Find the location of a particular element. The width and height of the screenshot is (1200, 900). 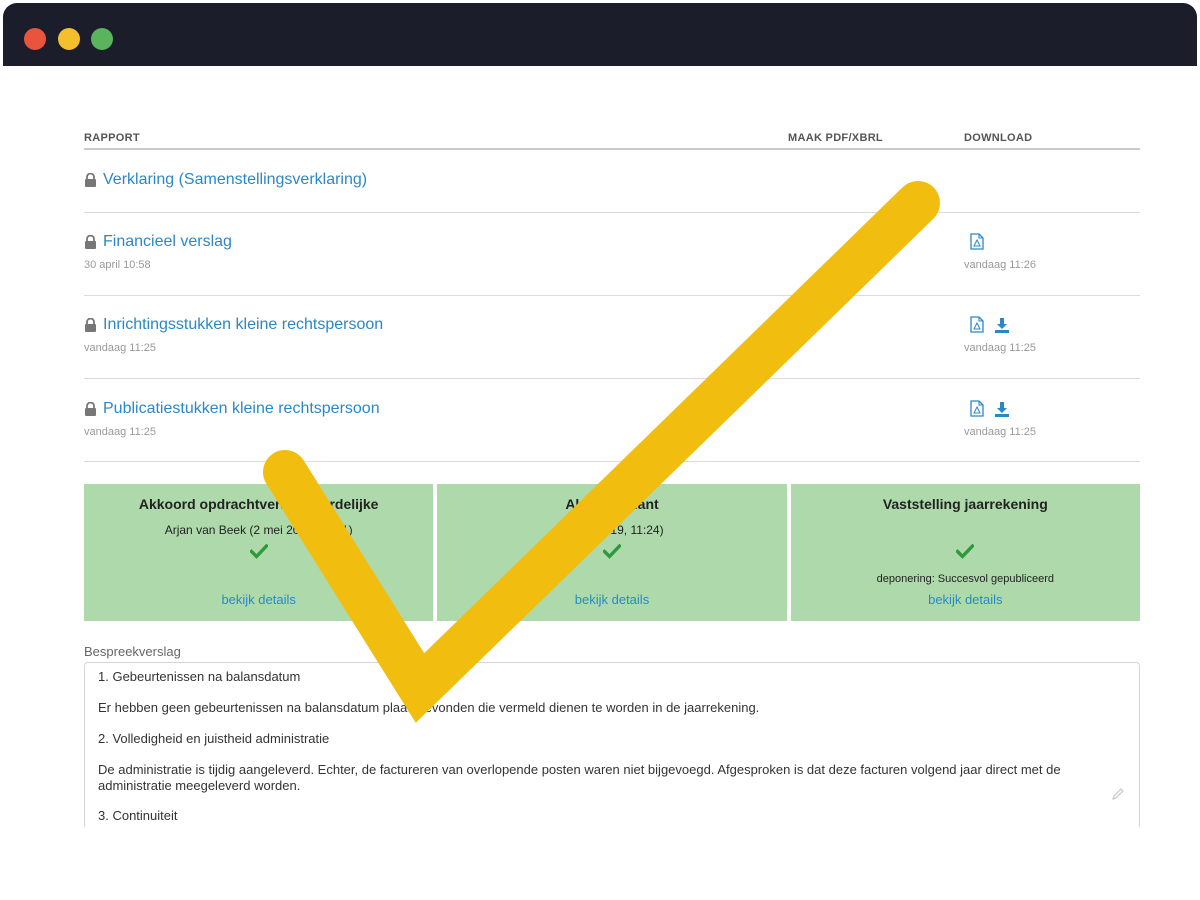

table-header: RAPPORT MAAK PDF/XBRL DOWNLOAD is located at coordinates (612, 141).